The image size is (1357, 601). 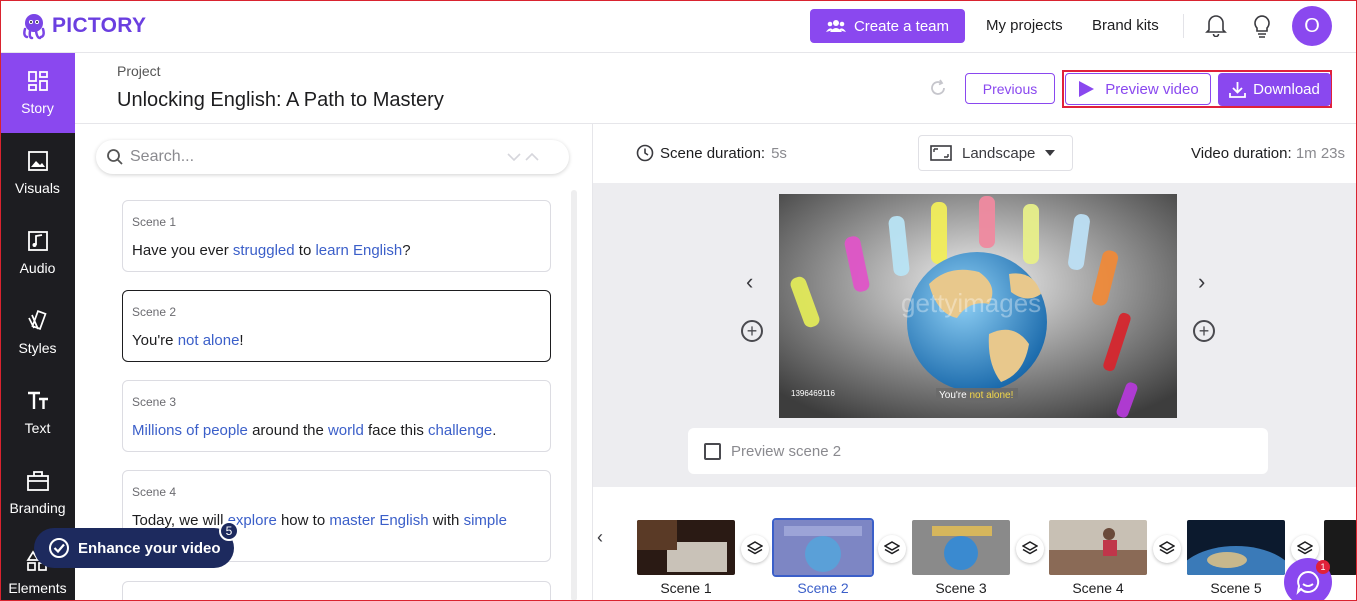 I want to click on download-label: Download, so click(x=1286, y=89).